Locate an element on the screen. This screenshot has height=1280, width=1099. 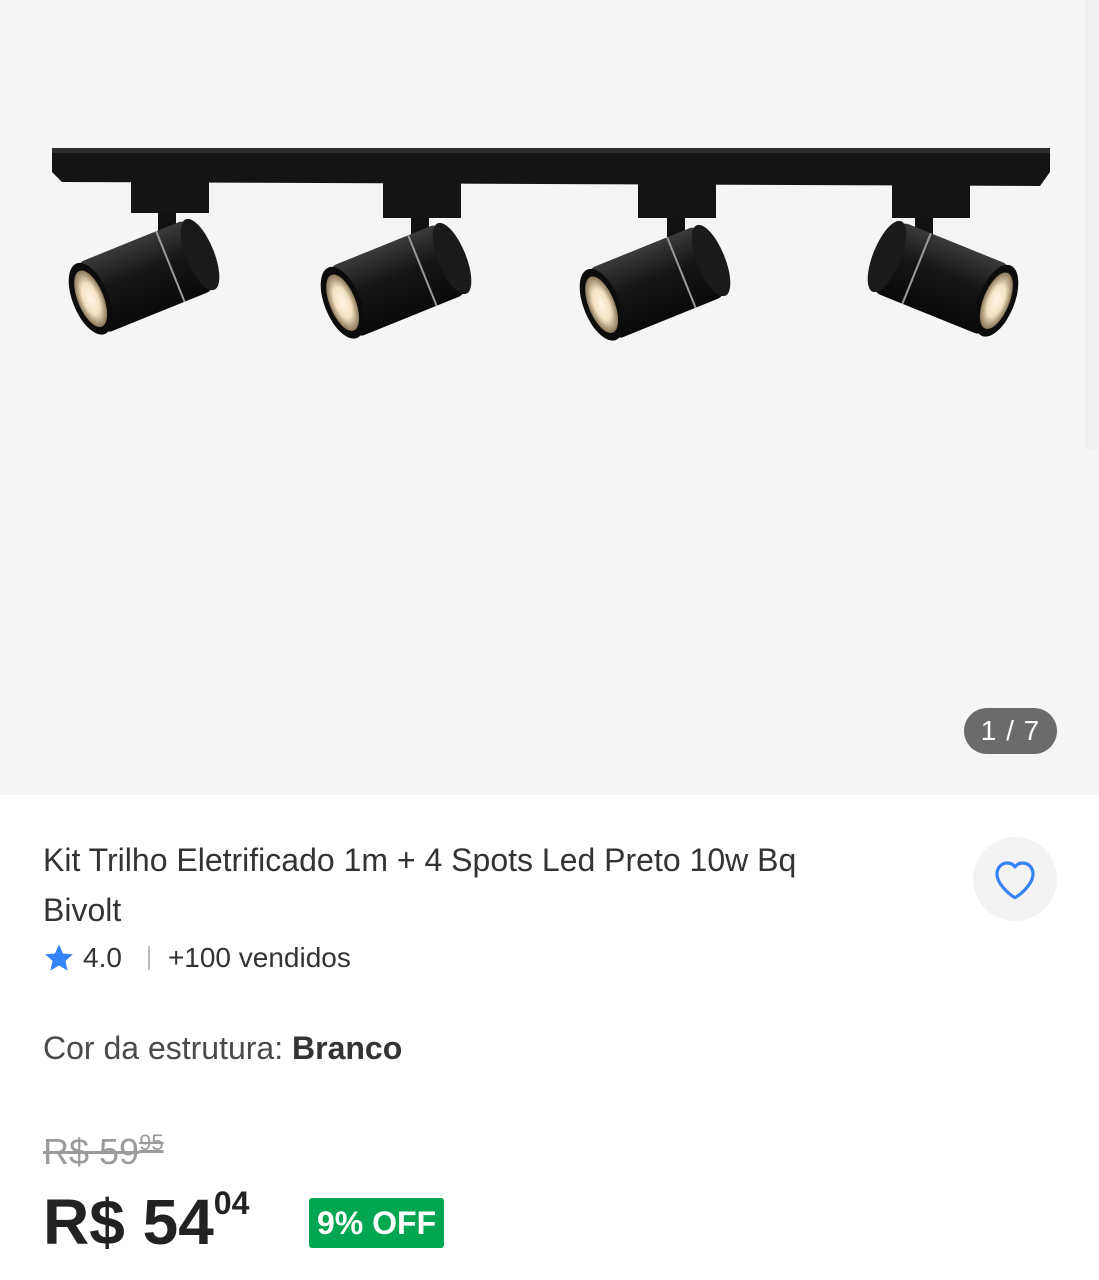
variant-value: Branco is located at coordinates (347, 1048).